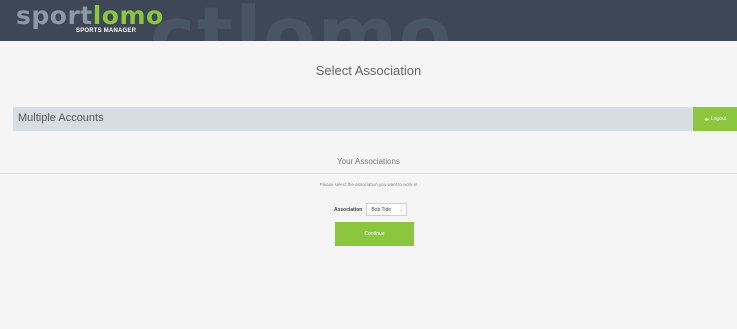 This screenshot has height=329, width=737. What do you see at coordinates (106, 31) in the screenshot?
I see `logo-subtitle: SPORTS MANAGER` at bounding box center [106, 31].